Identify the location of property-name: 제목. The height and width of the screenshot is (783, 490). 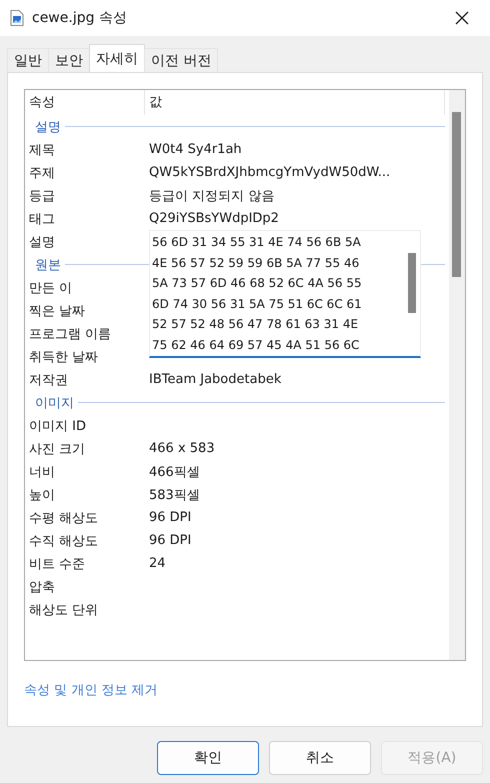
(42, 150).